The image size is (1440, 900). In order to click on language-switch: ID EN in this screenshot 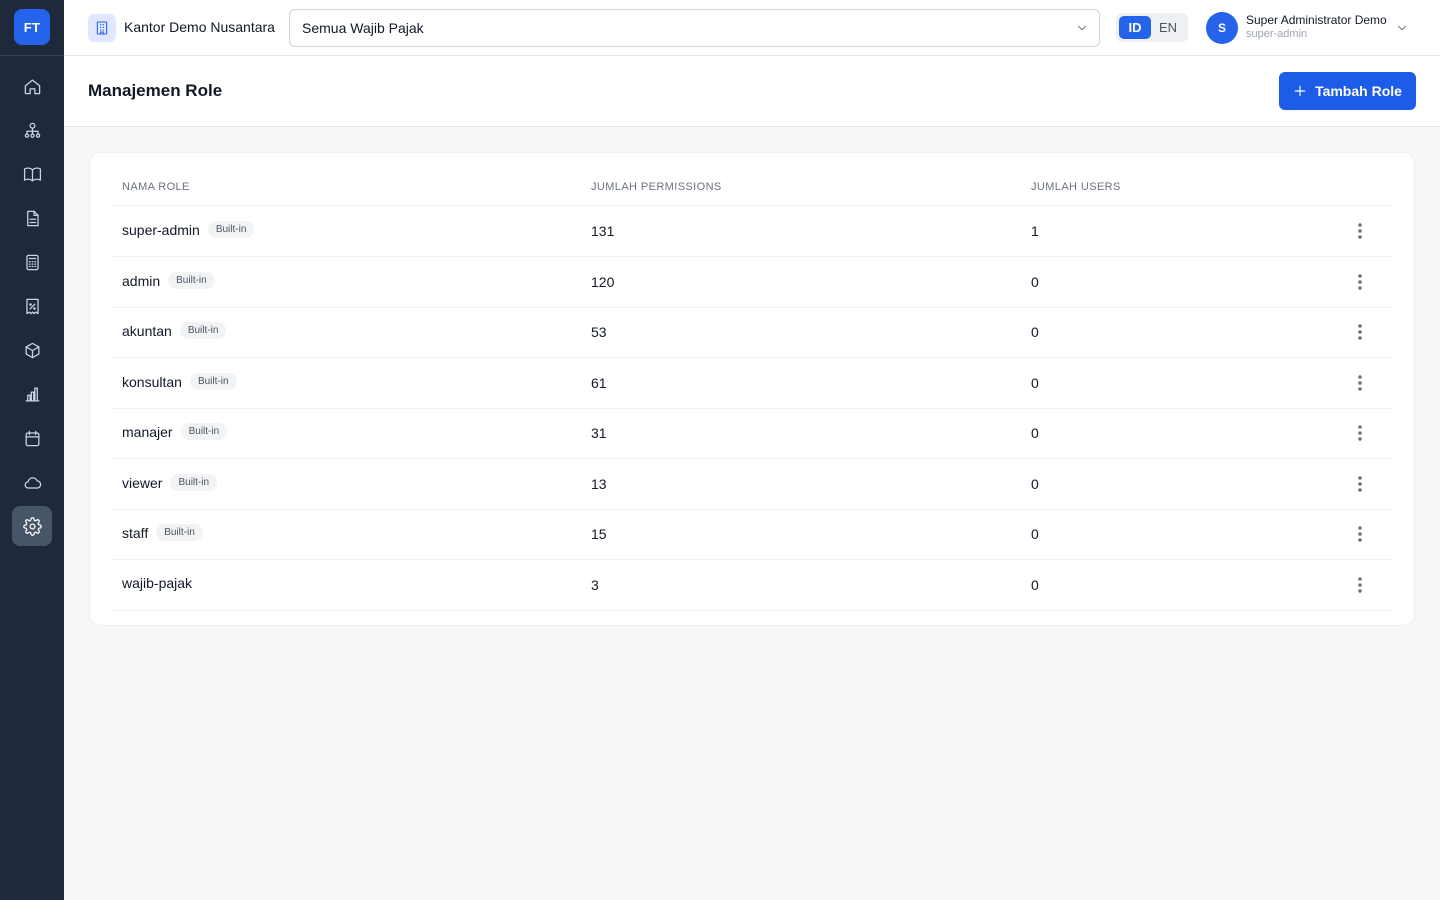, I will do `click(1152, 27)`.